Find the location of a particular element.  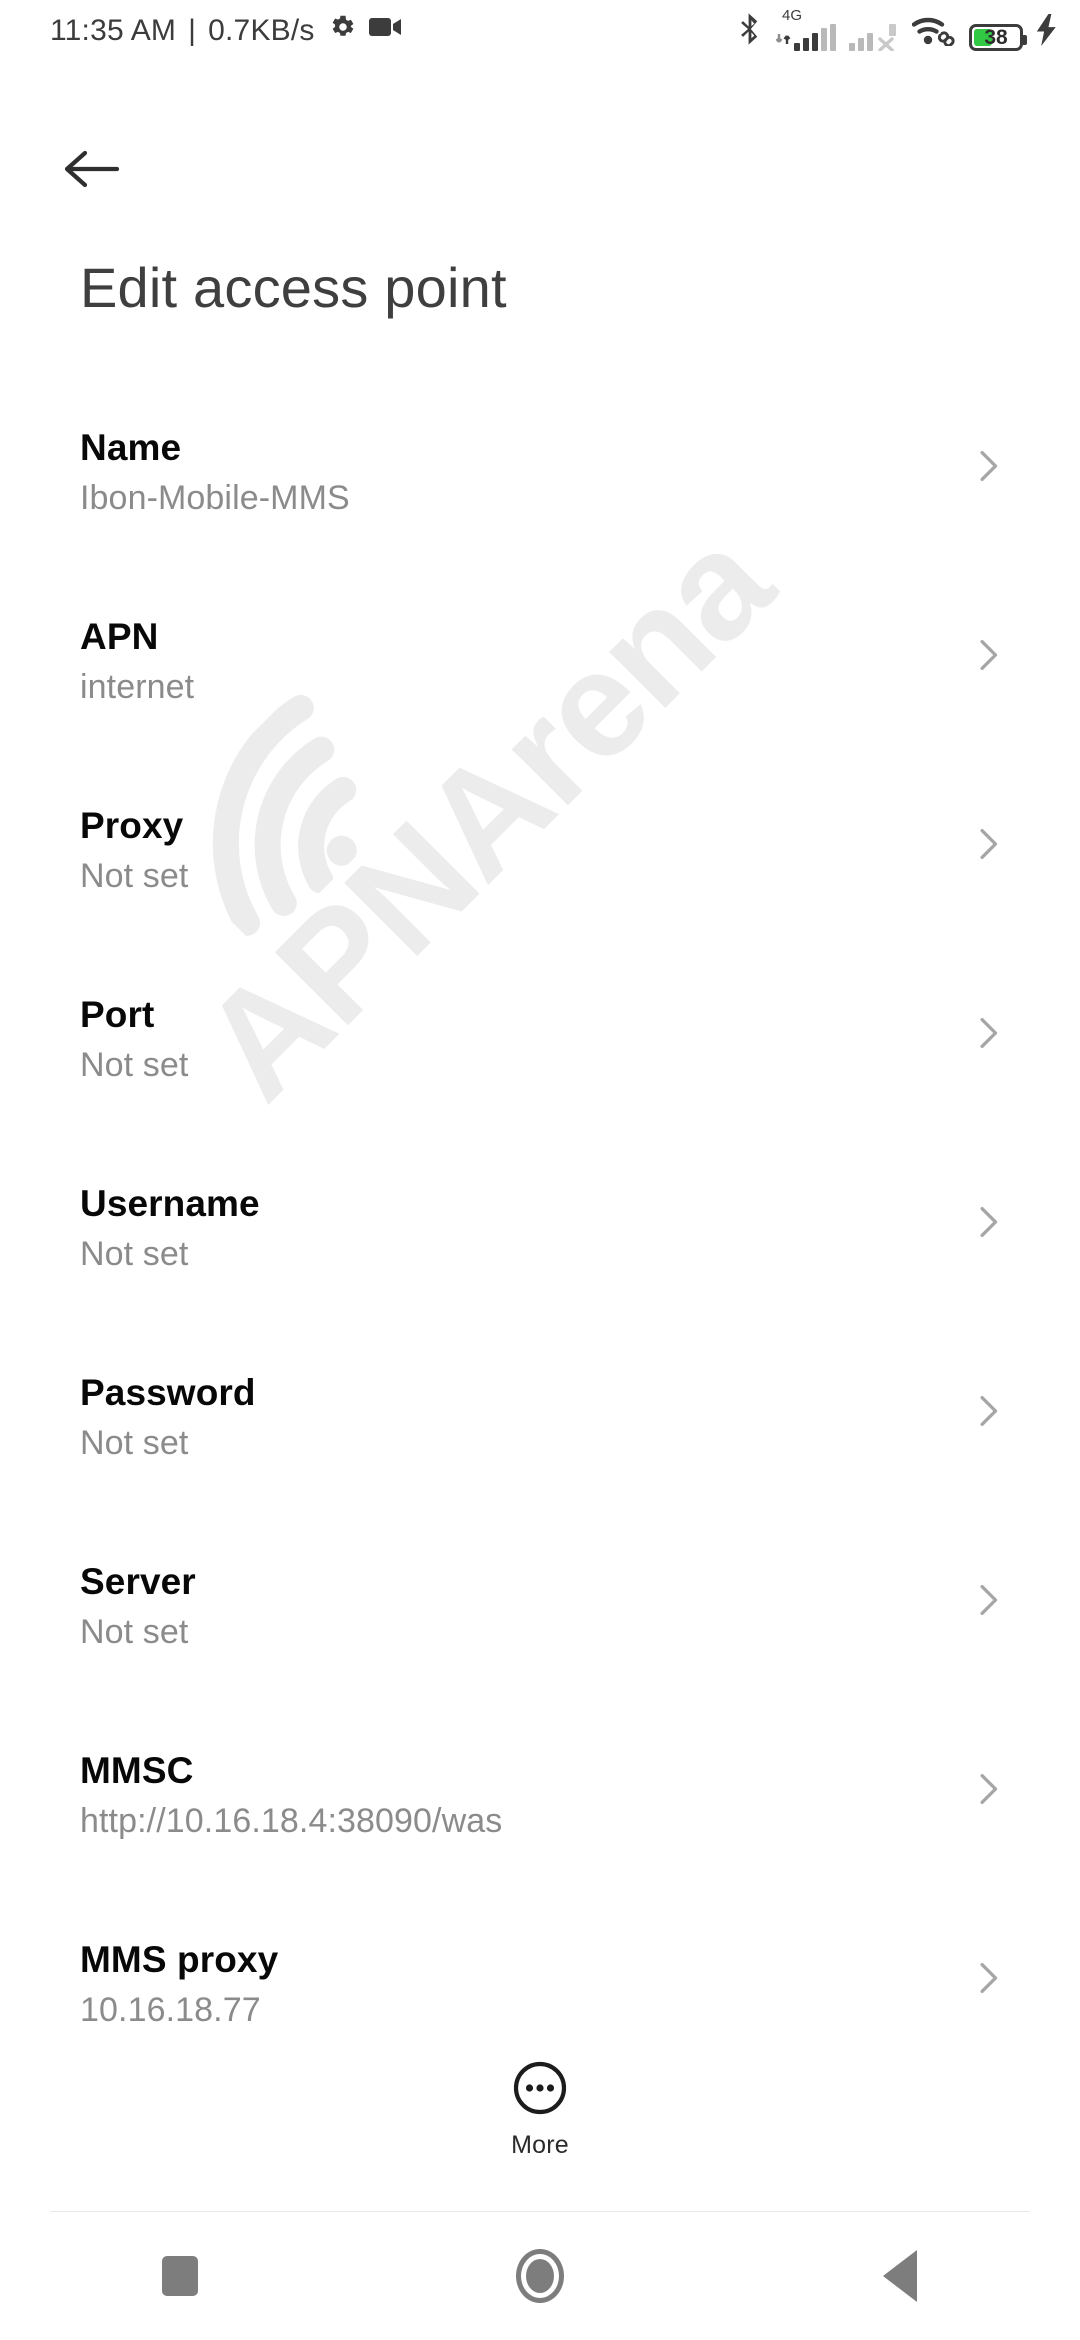

row-label: Proxy is located at coordinates (132, 825).